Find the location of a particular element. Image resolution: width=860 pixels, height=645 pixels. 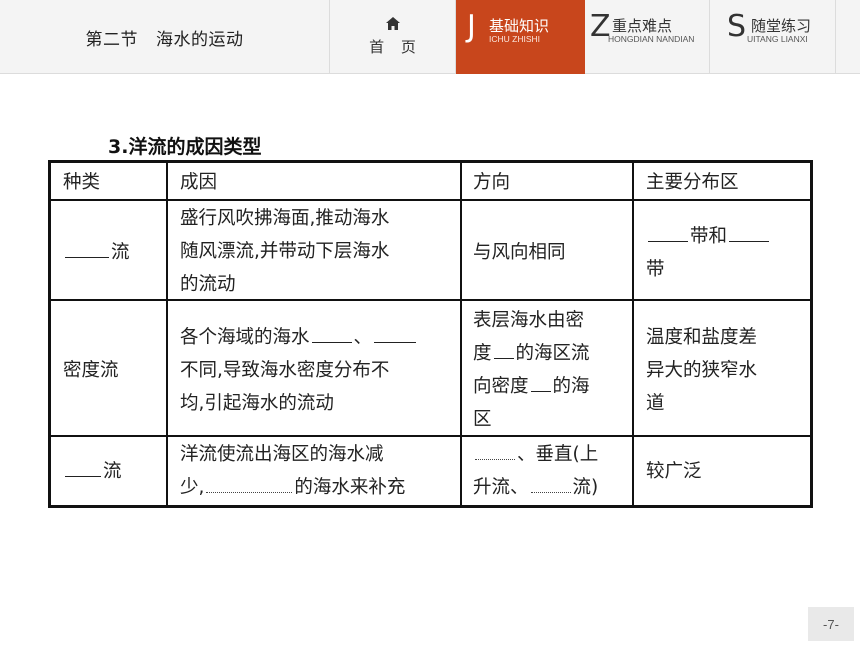

row3-type: 流 is located at coordinates (92, 471).